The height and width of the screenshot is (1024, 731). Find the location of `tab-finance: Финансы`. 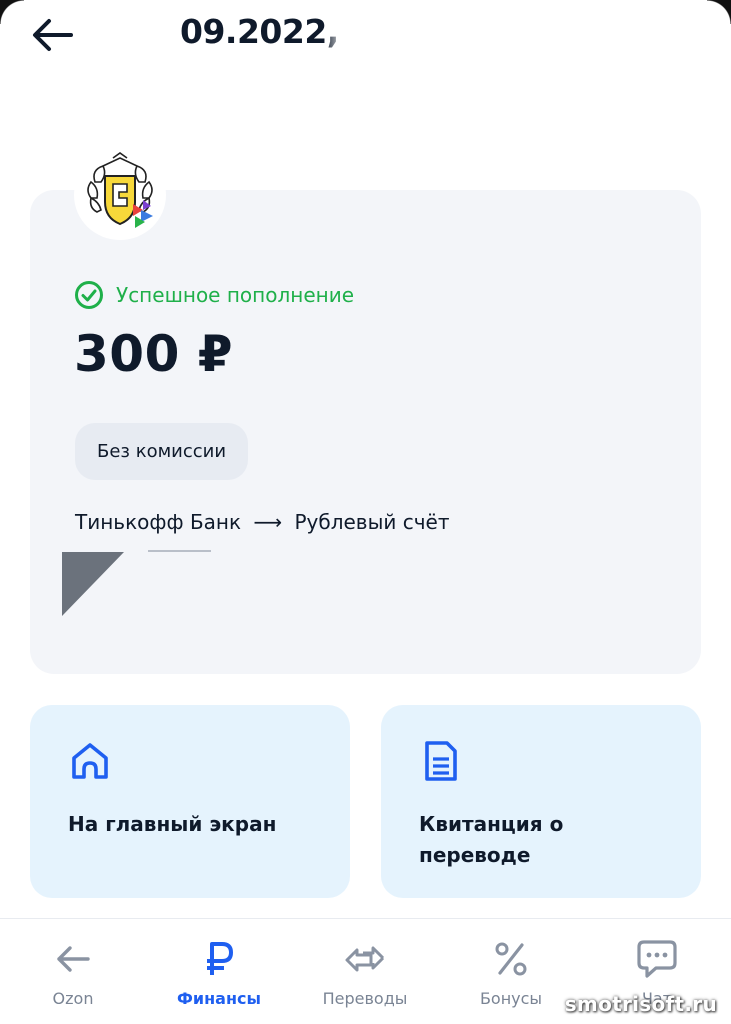

tab-finance: Финансы is located at coordinates (219, 971).